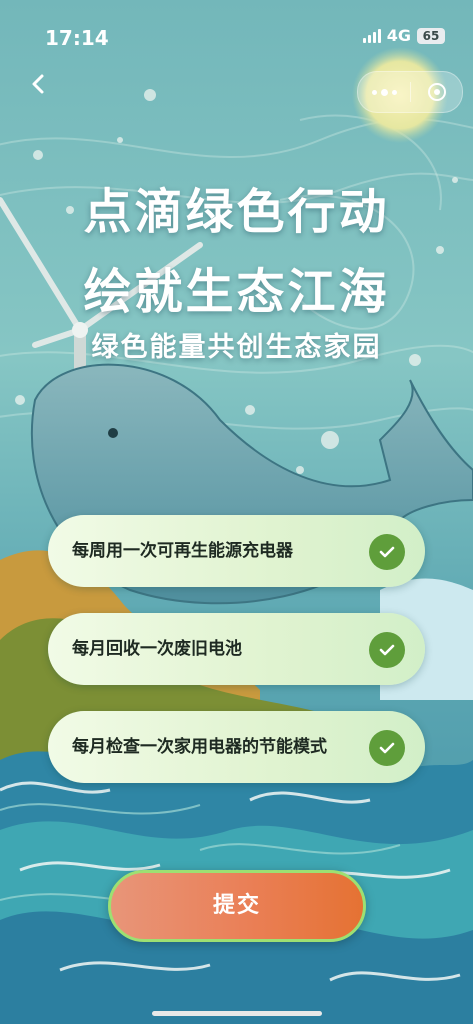  I want to click on target-close-icon, so click(436, 92).